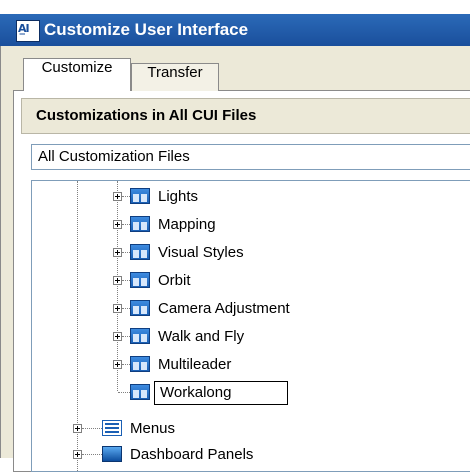 The width and height of the screenshot is (470, 472). Describe the element at coordinates (146, 29) in the screenshot. I see `window-title: Customize User Interface` at that location.